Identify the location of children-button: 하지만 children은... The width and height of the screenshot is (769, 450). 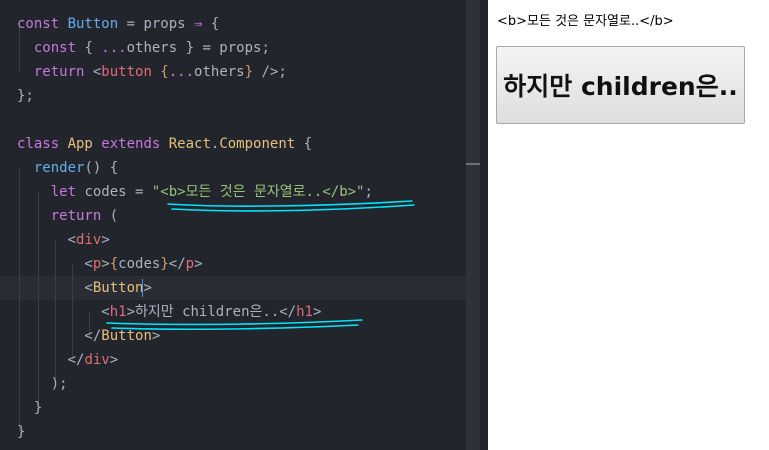
(620, 85).